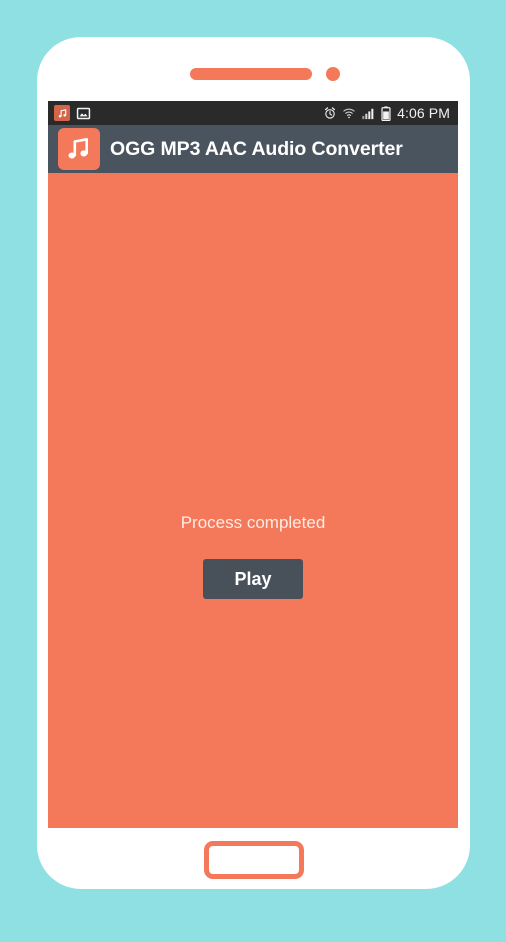 This screenshot has height=942, width=506. I want to click on status-message: Process completed, so click(253, 522).